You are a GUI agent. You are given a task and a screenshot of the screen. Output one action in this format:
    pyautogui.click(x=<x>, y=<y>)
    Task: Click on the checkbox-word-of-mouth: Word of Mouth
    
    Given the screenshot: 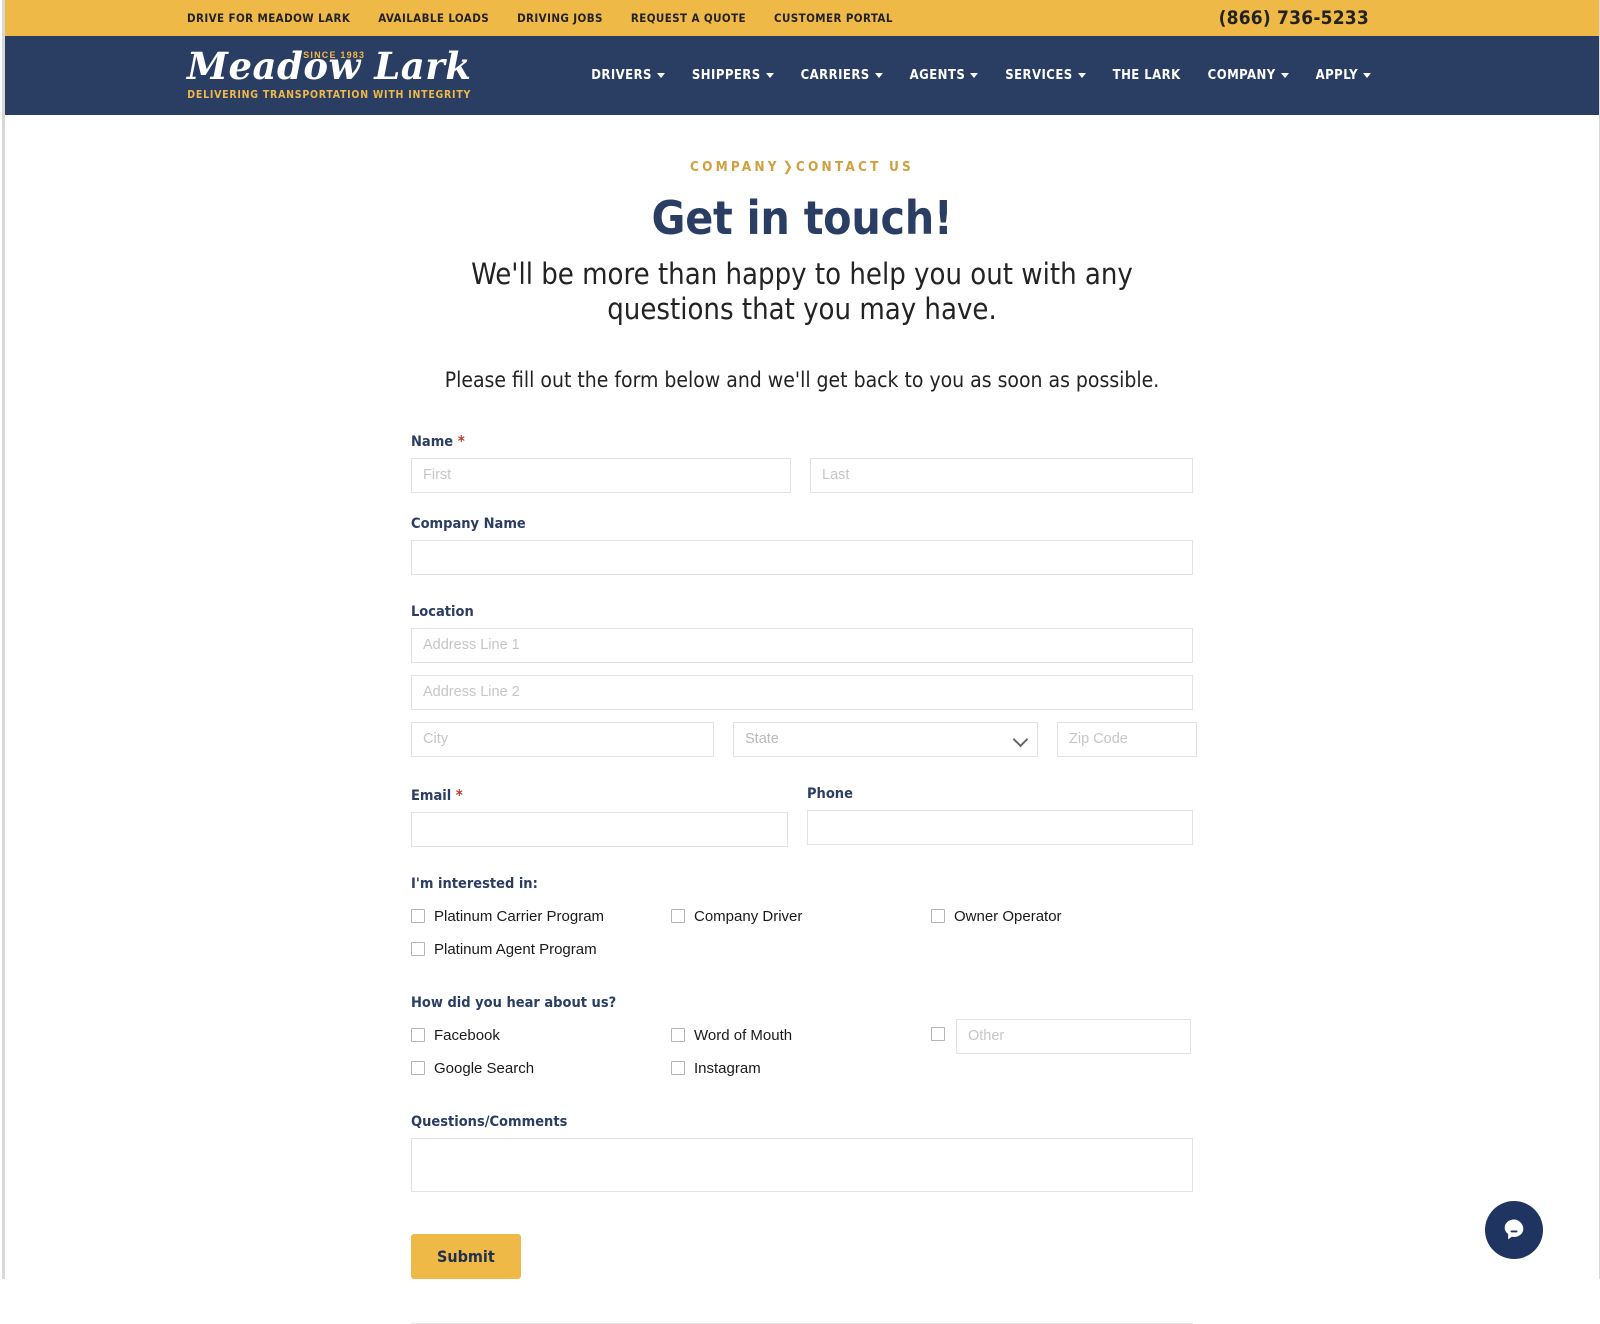 What is the action you would take?
    pyautogui.click(x=801, y=1035)
    